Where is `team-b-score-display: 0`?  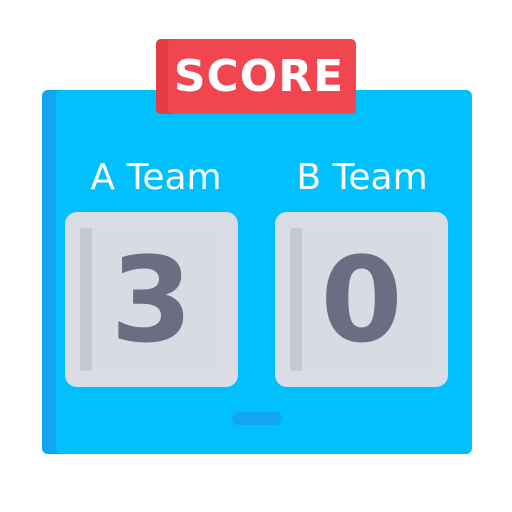 team-b-score-display: 0 is located at coordinates (361, 299).